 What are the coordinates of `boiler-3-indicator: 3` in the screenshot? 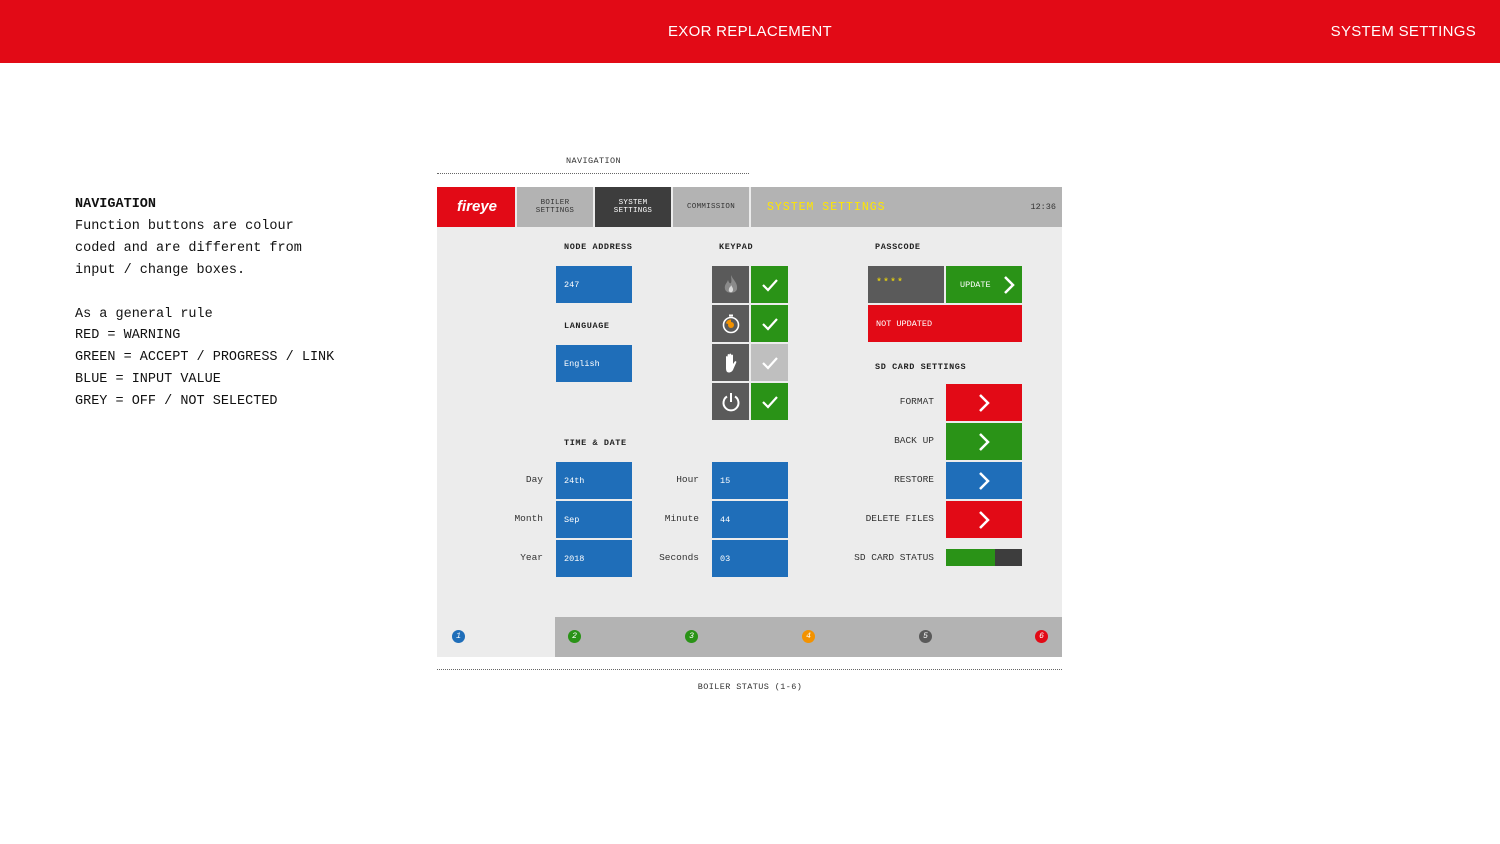 It's located at (691, 636).